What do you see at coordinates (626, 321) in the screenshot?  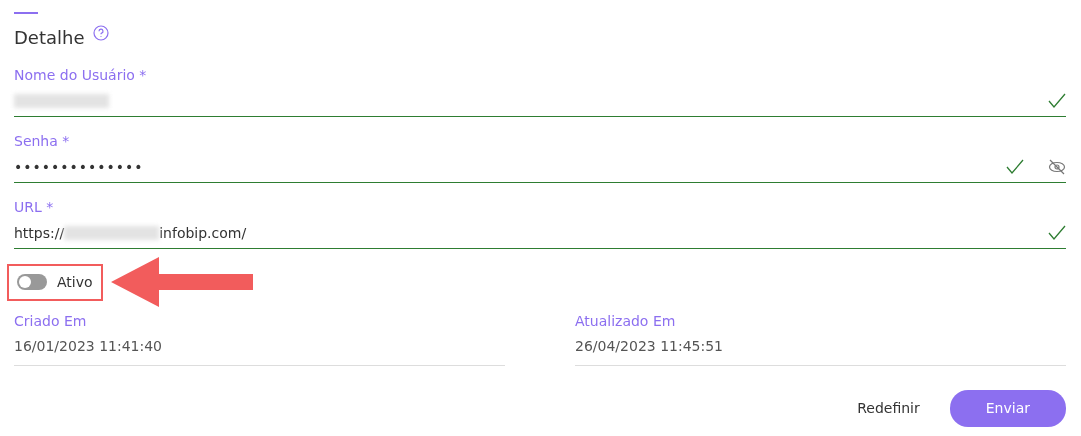 I see `date-label: Atualizado Em` at bounding box center [626, 321].